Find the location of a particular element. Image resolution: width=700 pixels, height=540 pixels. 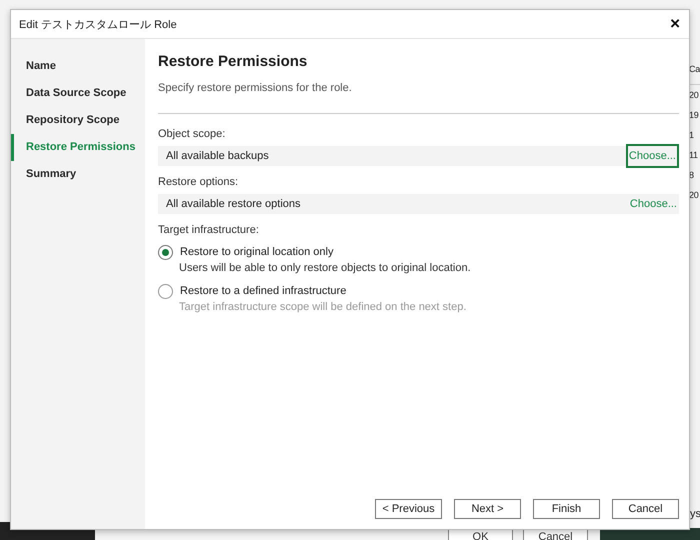

dialog-button: < Previous is located at coordinates (408, 509).